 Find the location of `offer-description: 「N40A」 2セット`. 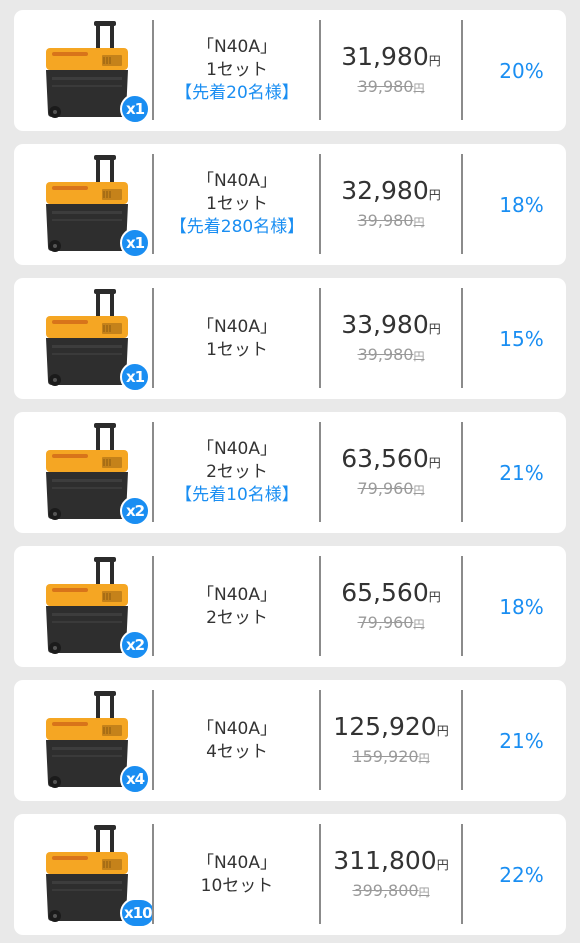

offer-description: 「N40A」 2セット is located at coordinates (237, 606).